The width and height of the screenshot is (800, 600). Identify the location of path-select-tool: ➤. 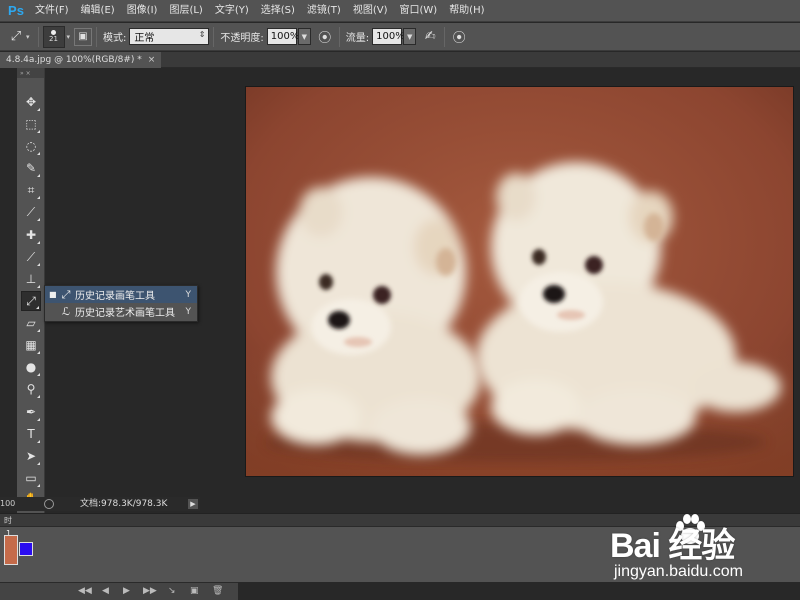
(31, 456).